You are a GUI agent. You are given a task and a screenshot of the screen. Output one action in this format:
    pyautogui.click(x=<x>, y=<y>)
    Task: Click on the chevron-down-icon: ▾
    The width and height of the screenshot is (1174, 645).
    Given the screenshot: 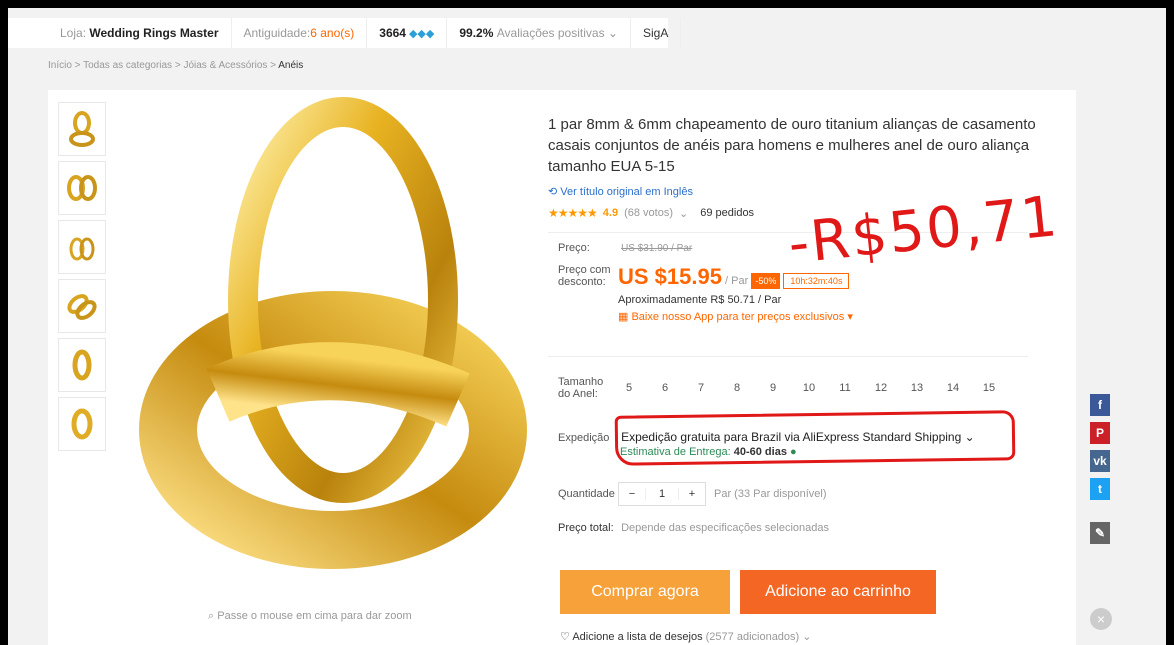 What is the action you would take?
    pyautogui.click(x=850, y=317)
    